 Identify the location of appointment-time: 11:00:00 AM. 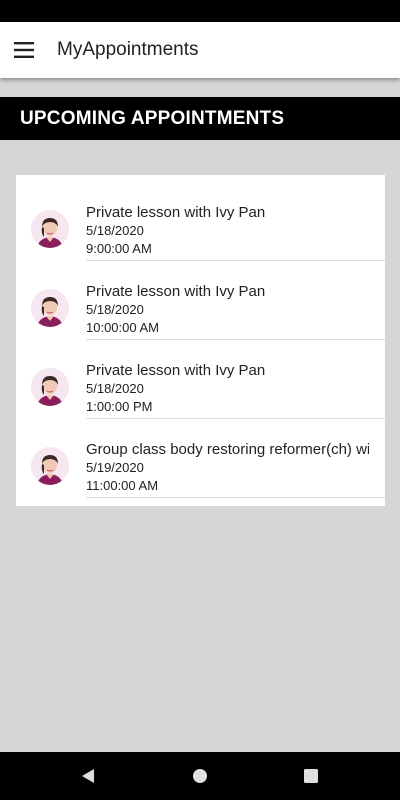
(122, 485).